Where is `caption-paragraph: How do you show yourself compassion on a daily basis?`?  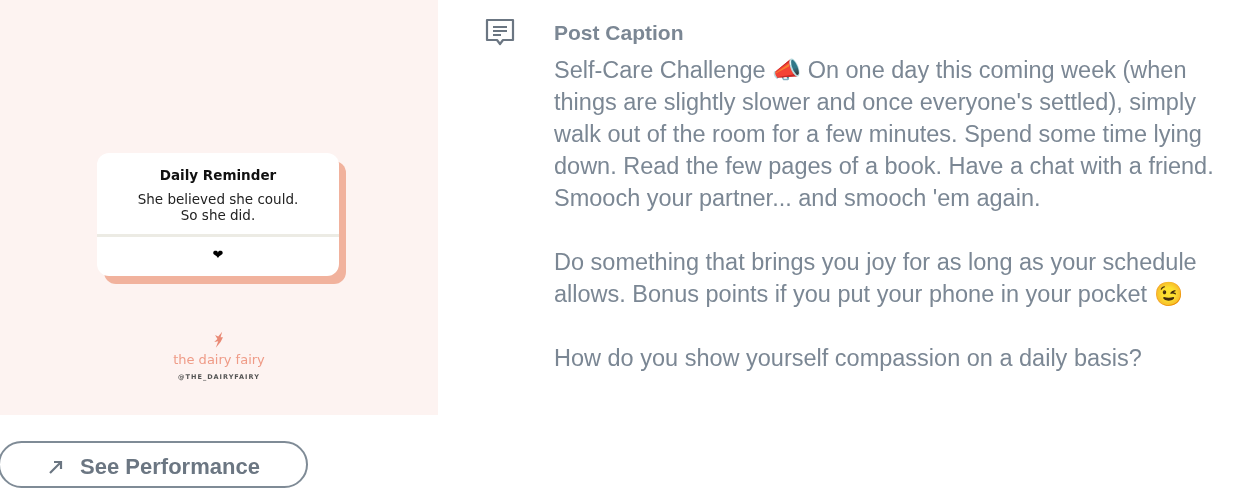 caption-paragraph: How do you show yourself compassion on a daily basis? is located at coordinates (848, 358).